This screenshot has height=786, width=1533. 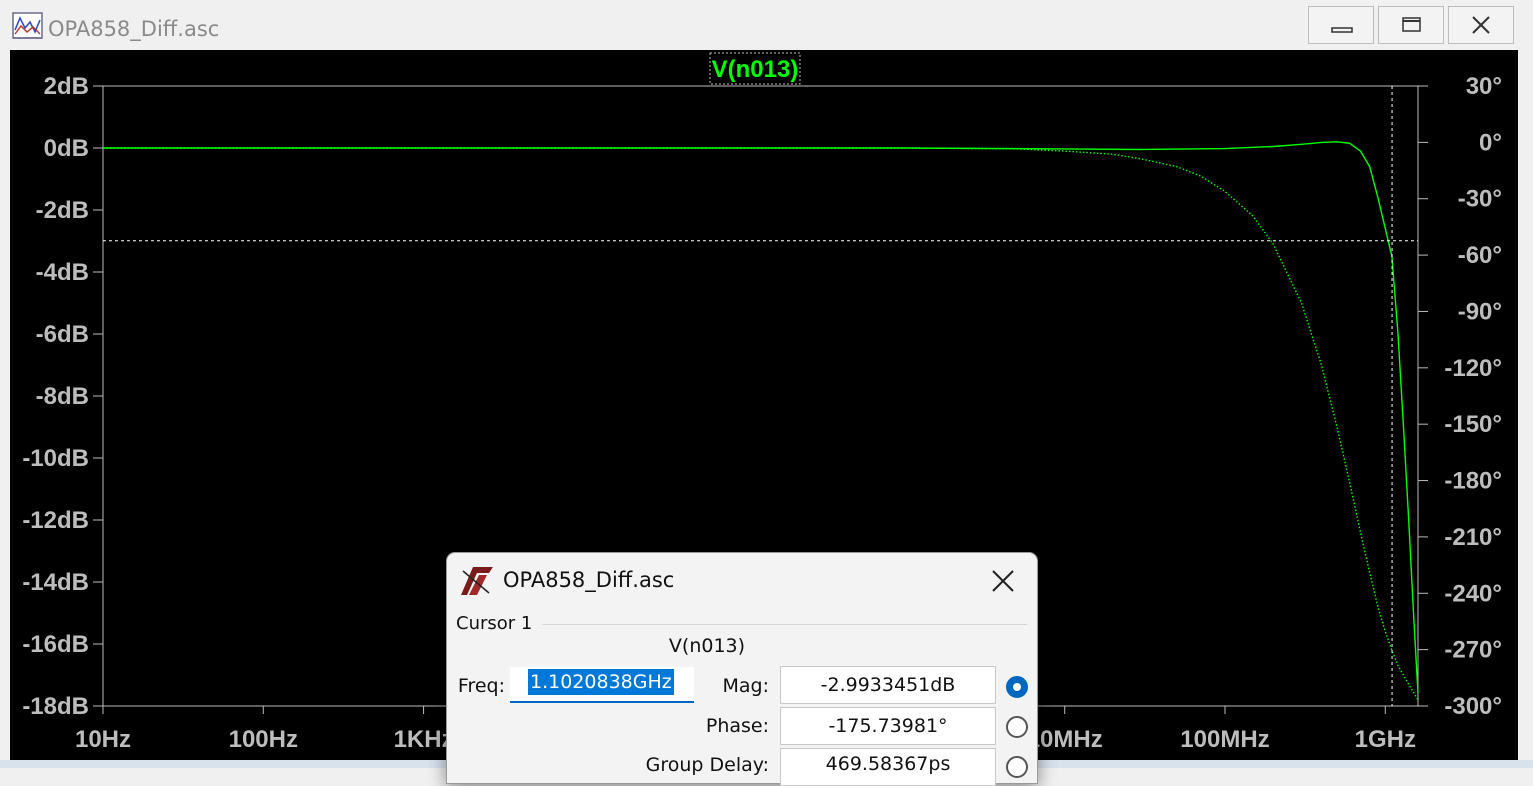 What do you see at coordinates (1480, 311) in the screenshot?
I see `y-right-tick-label: -90°` at bounding box center [1480, 311].